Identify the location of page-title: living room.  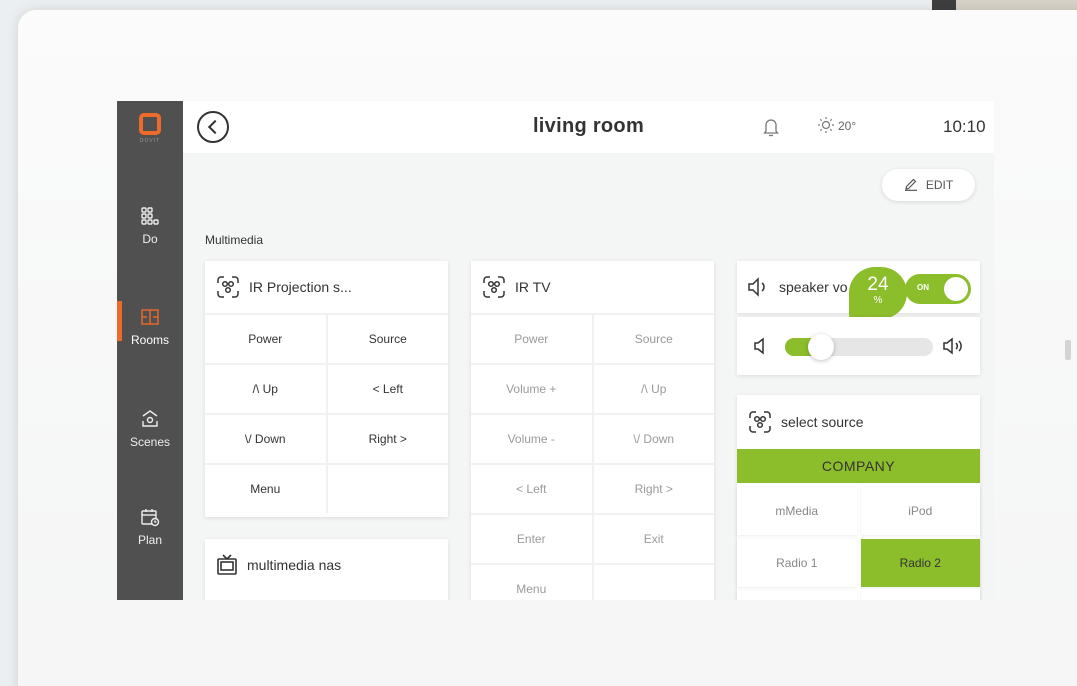
(588, 126).